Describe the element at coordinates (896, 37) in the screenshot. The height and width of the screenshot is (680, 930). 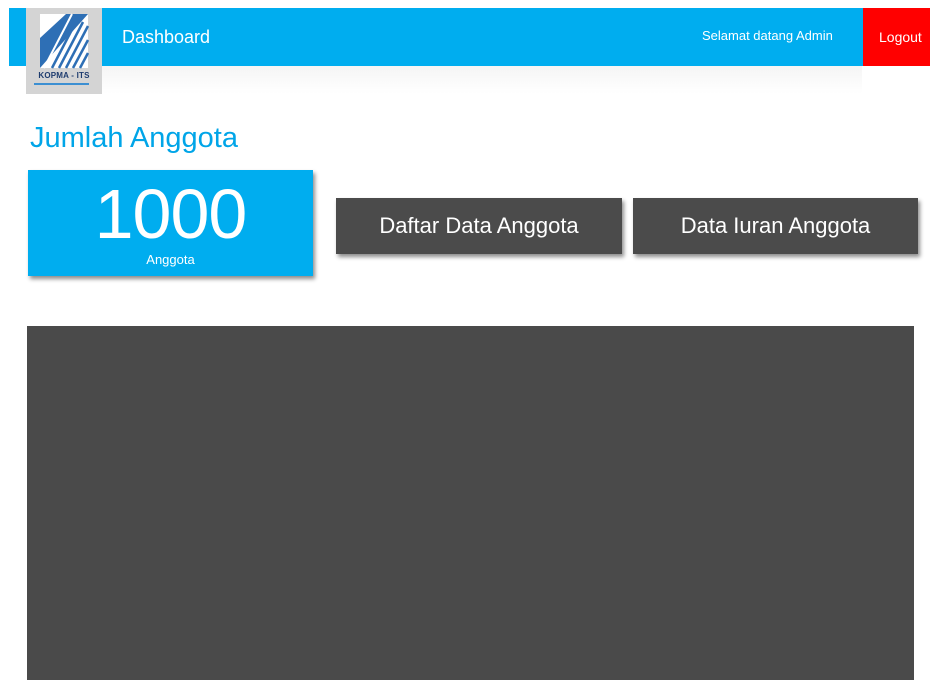
I see `logout-button: Logout` at that location.